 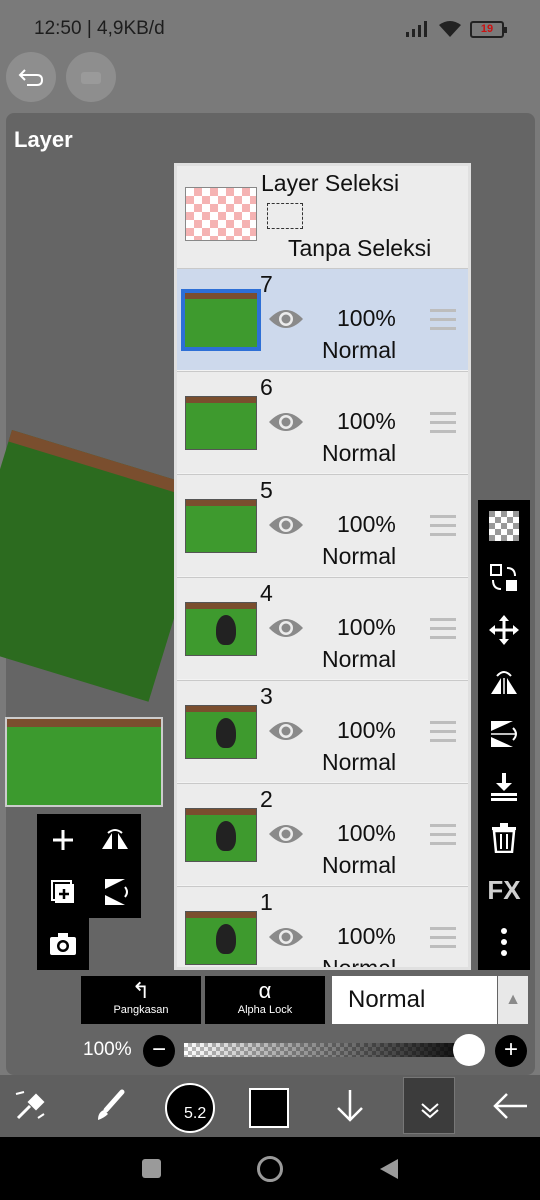 I want to click on more-vertical-icon, so click(x=504, y=942).